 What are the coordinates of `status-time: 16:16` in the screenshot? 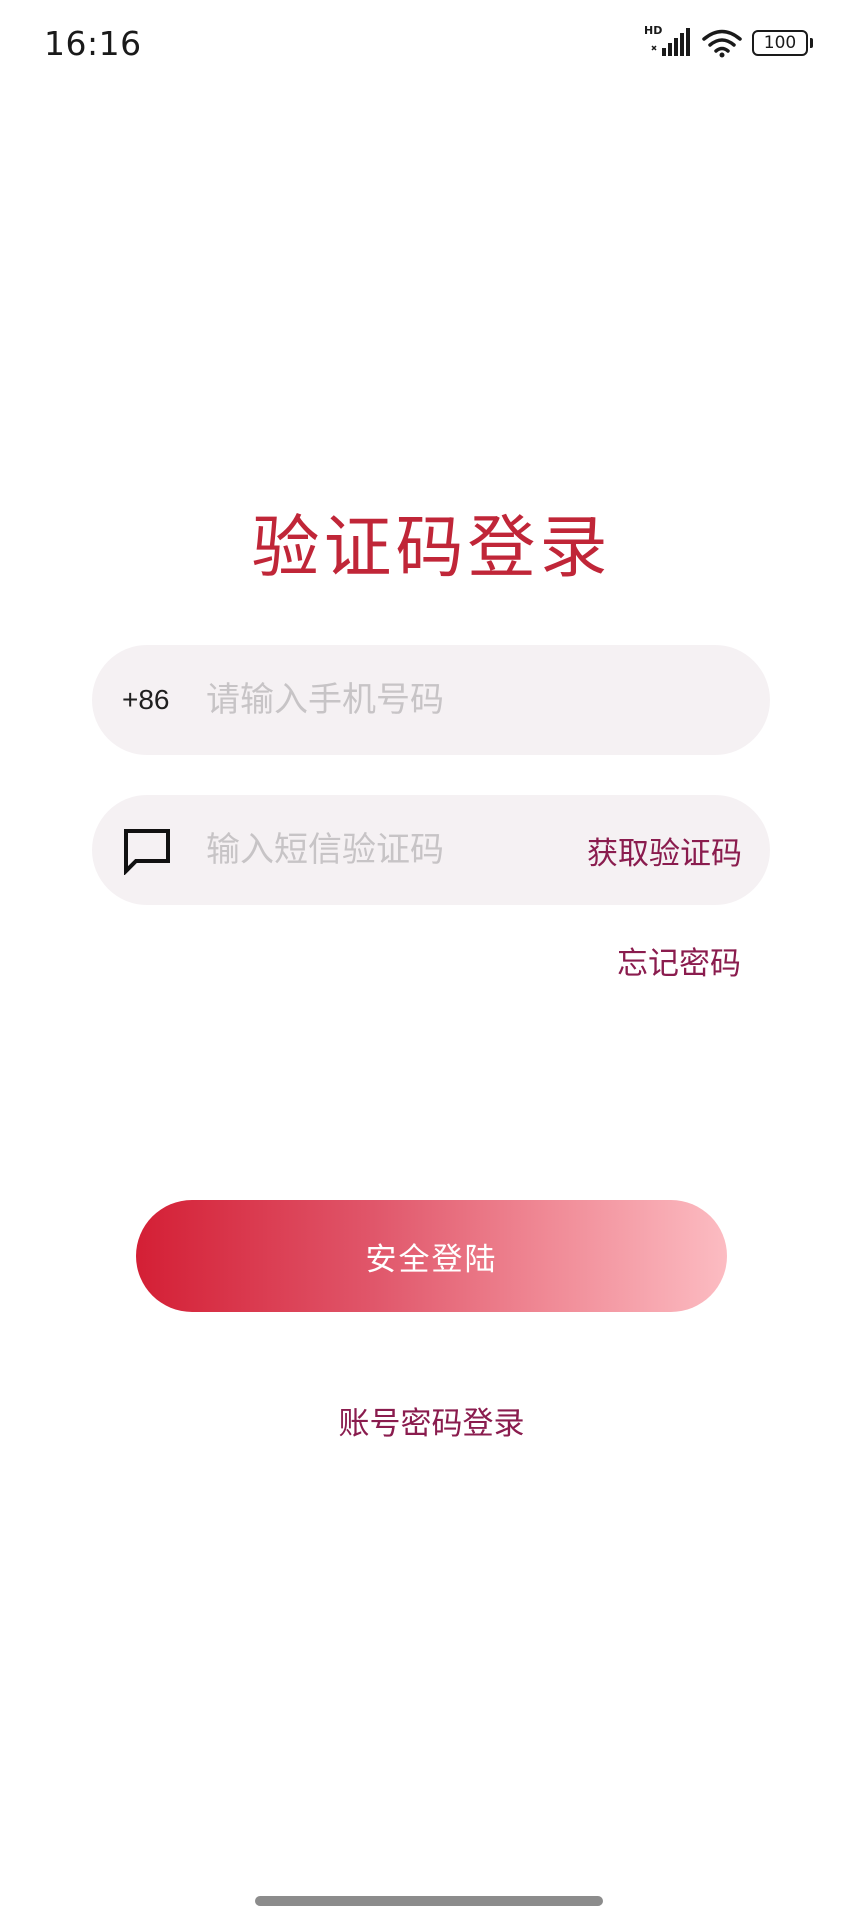 It's located at (93, 43).